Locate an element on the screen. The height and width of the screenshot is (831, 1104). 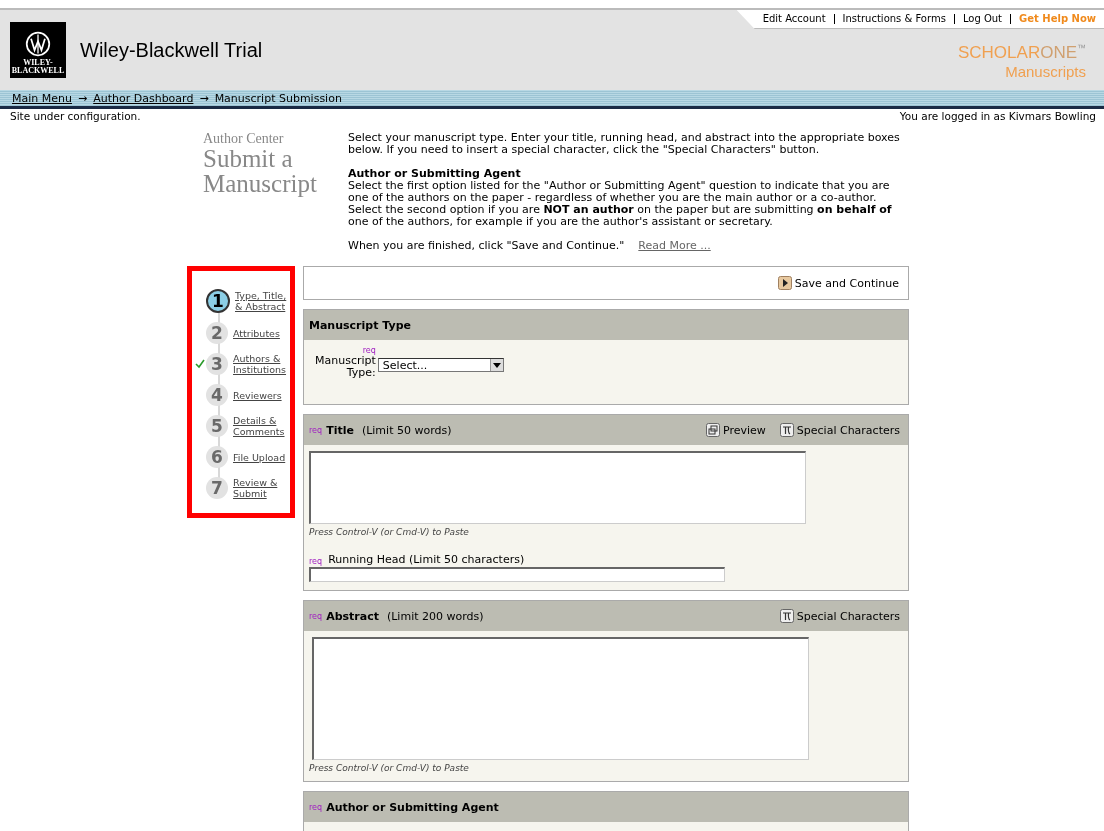
save-continue-button: Save and Continue is located at coordinates (838, 283).